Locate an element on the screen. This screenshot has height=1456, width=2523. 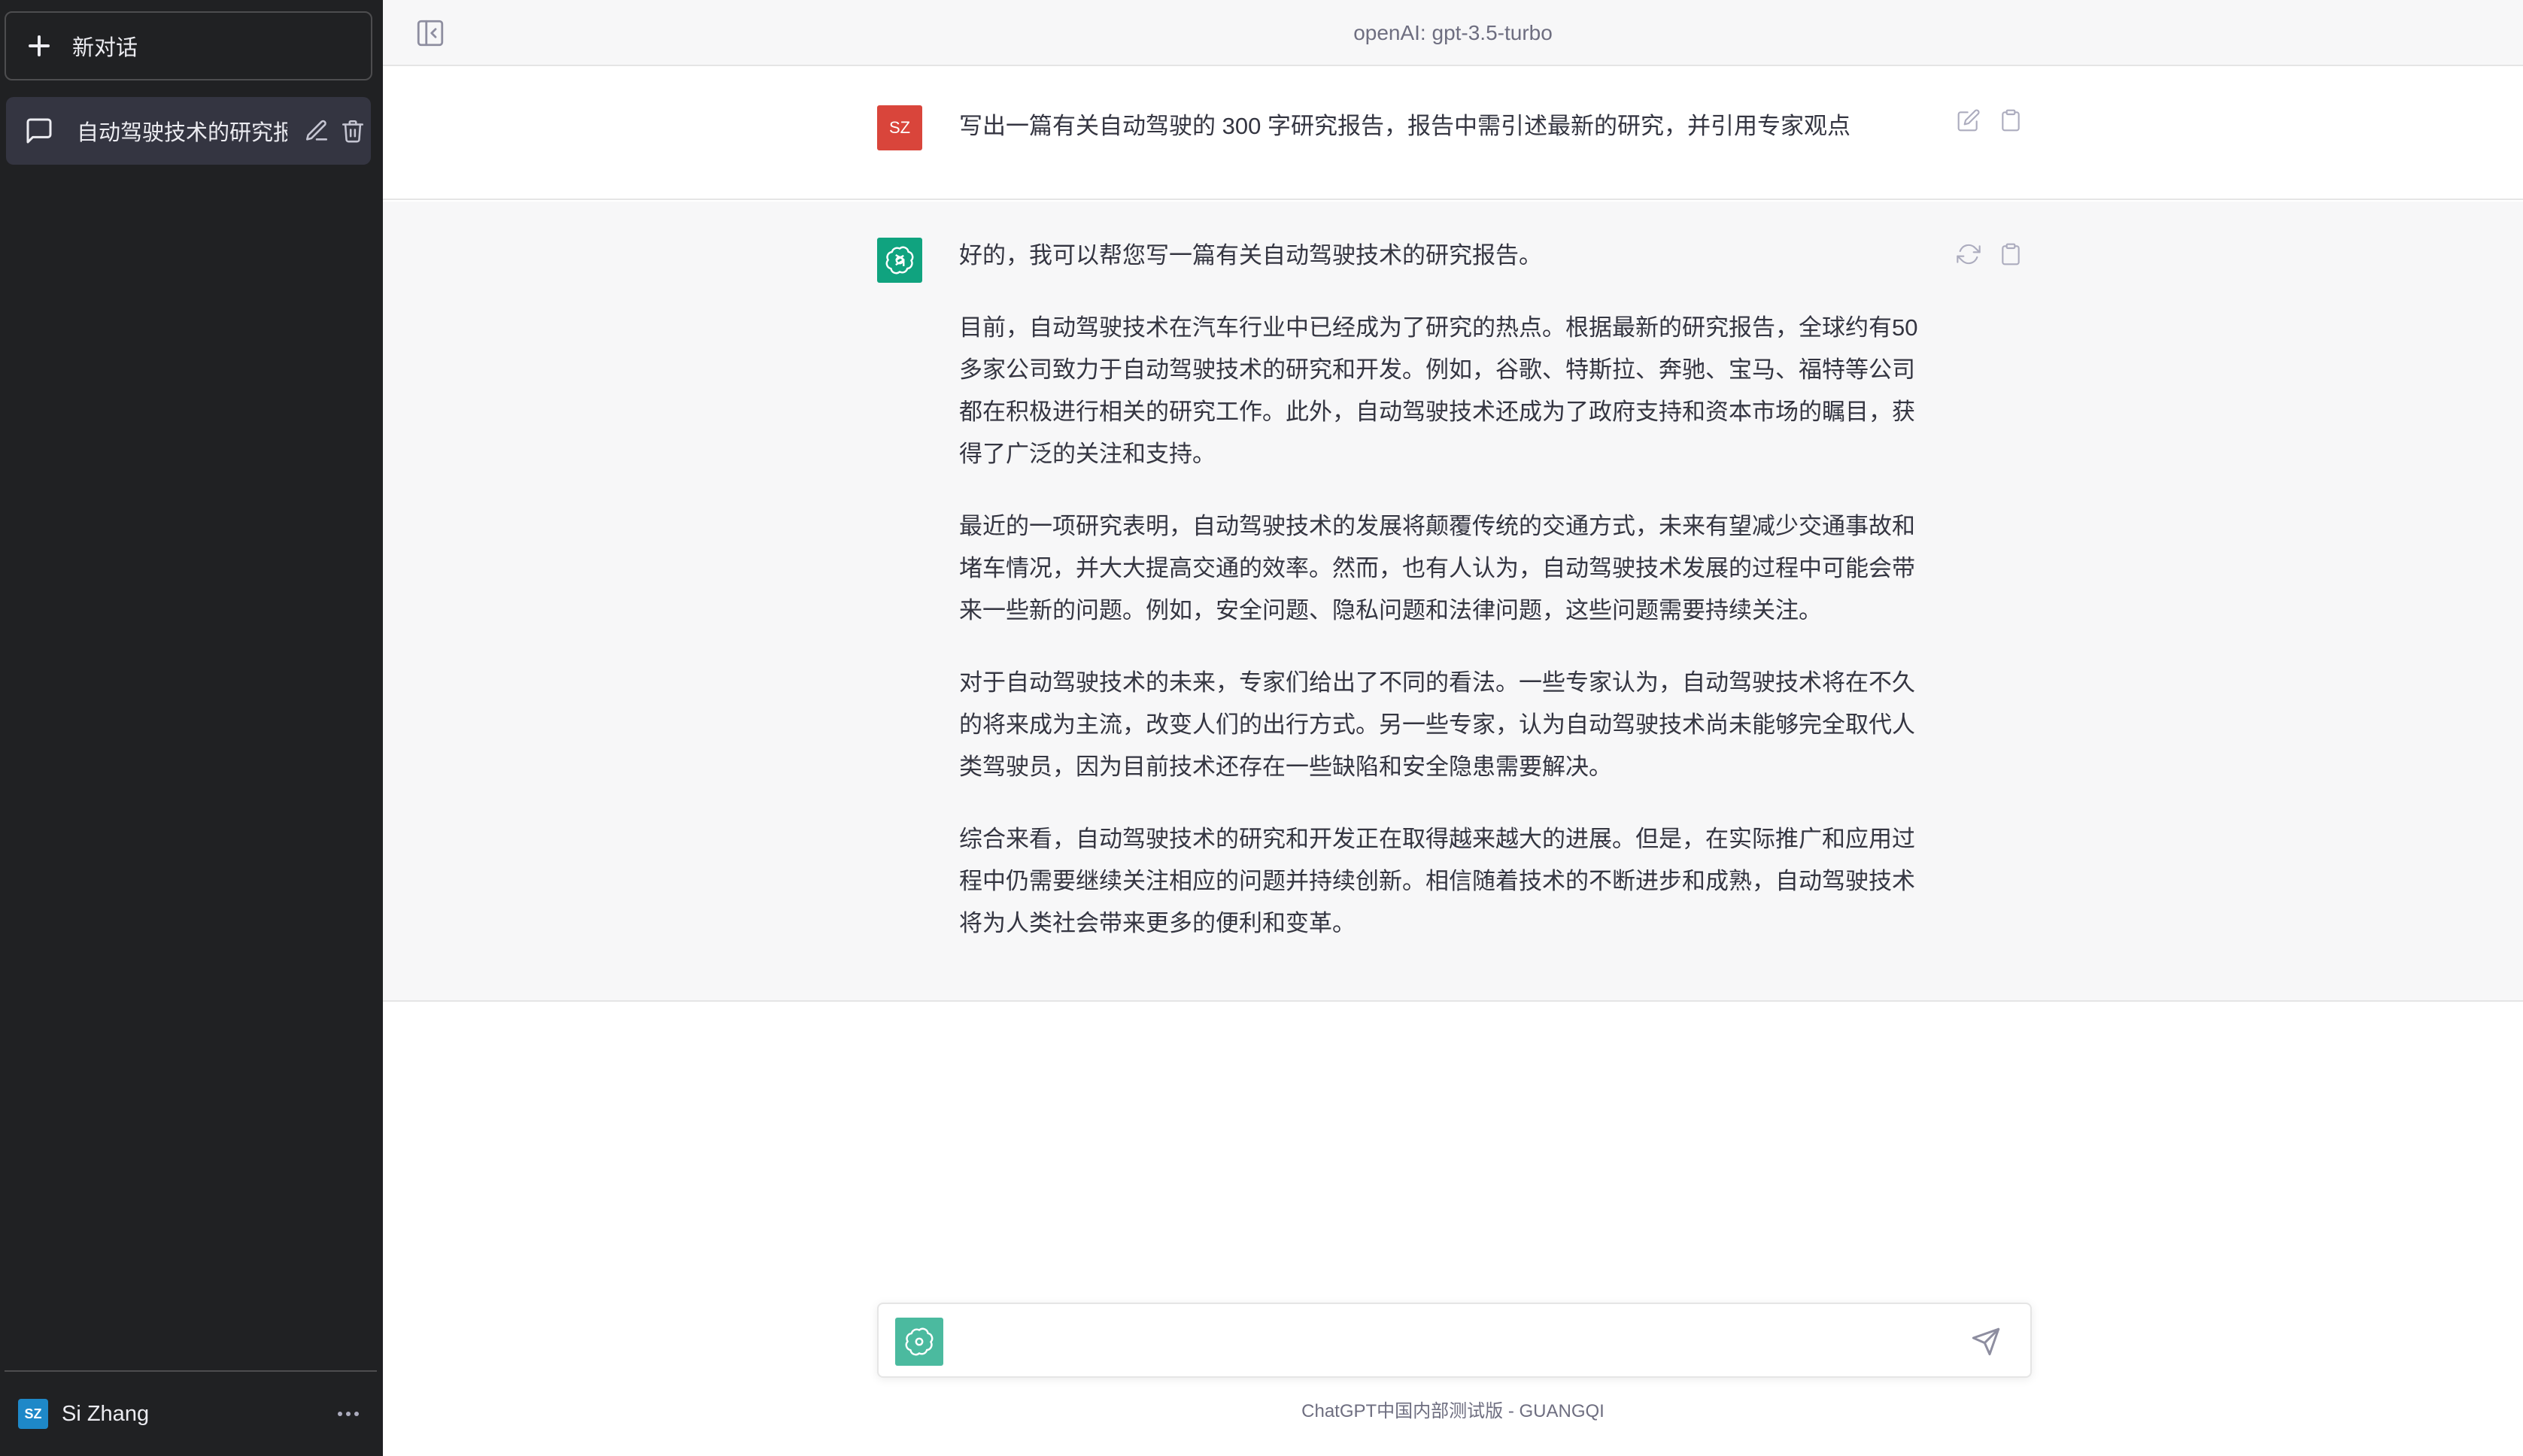
input-assistant-avatar is located at coordinates (919, 1342).